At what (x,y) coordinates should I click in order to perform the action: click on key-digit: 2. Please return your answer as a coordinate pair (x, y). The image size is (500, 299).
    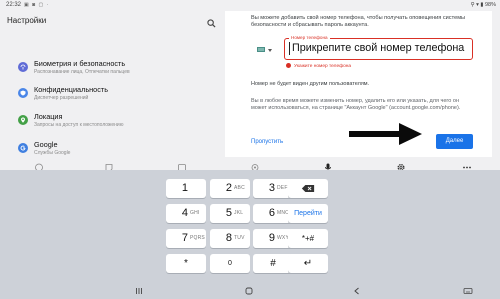
    Looking at the image, I should click on (228, 188).